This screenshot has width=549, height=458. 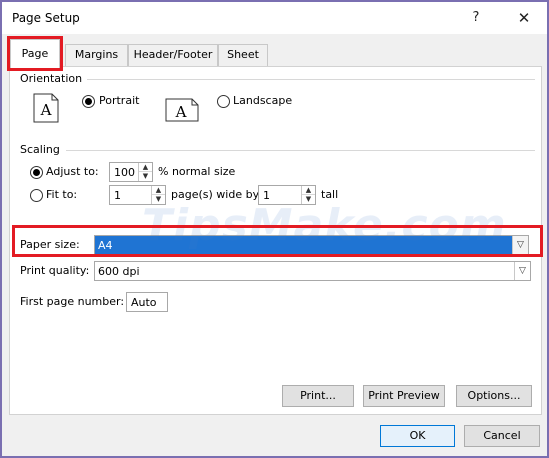 I want to click on tab-sheet: Sheet, so click(x=243, y=55).